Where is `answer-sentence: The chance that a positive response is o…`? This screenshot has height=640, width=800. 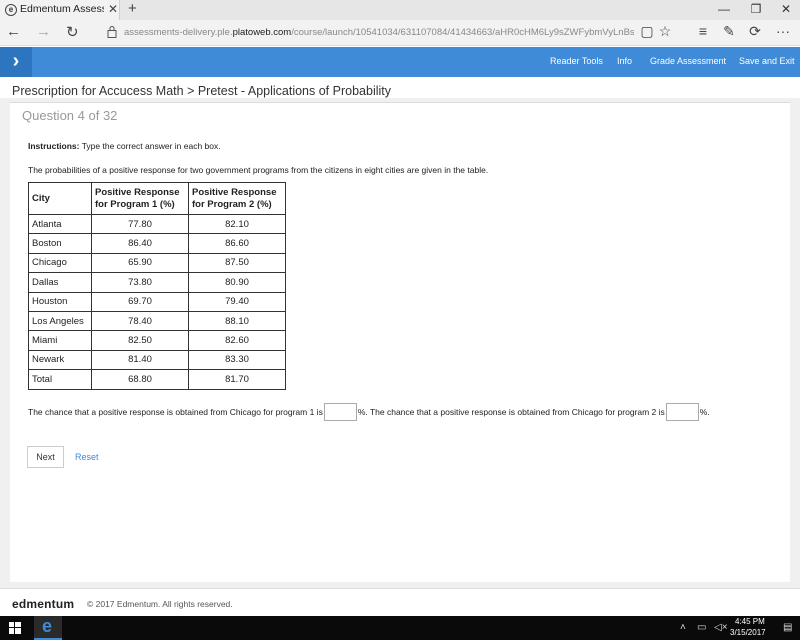
answer-sentence: The chance that a positive response is o… is located at coordinates (369, 412).